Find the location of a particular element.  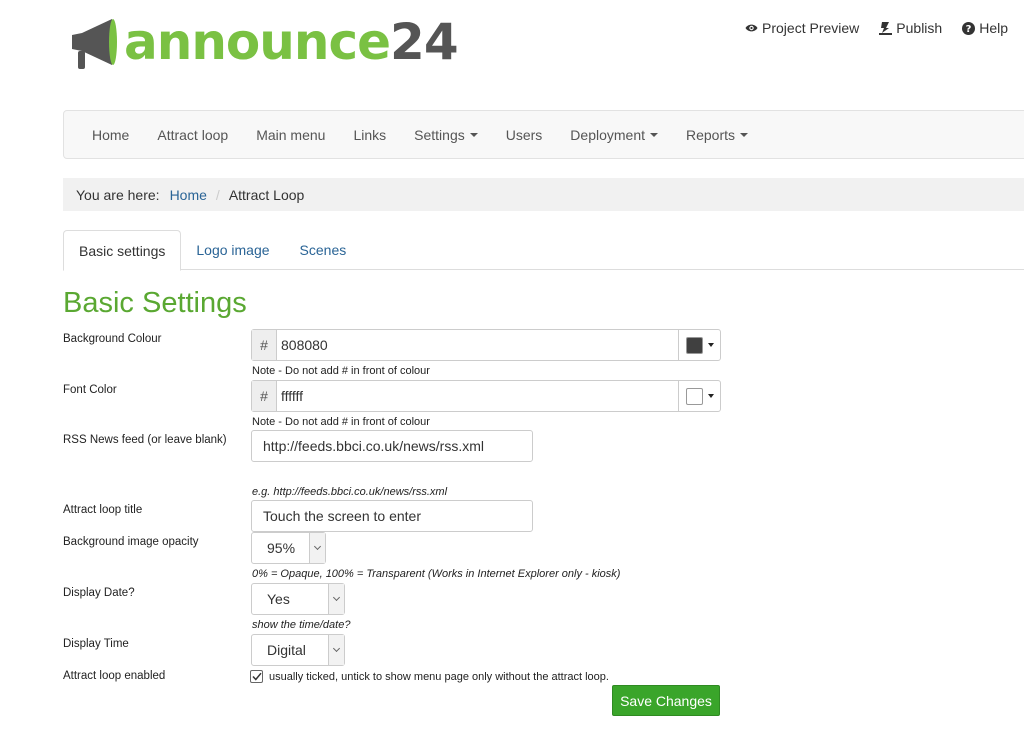

tab-scenes: Scenes is located at coordinates (323, 250).